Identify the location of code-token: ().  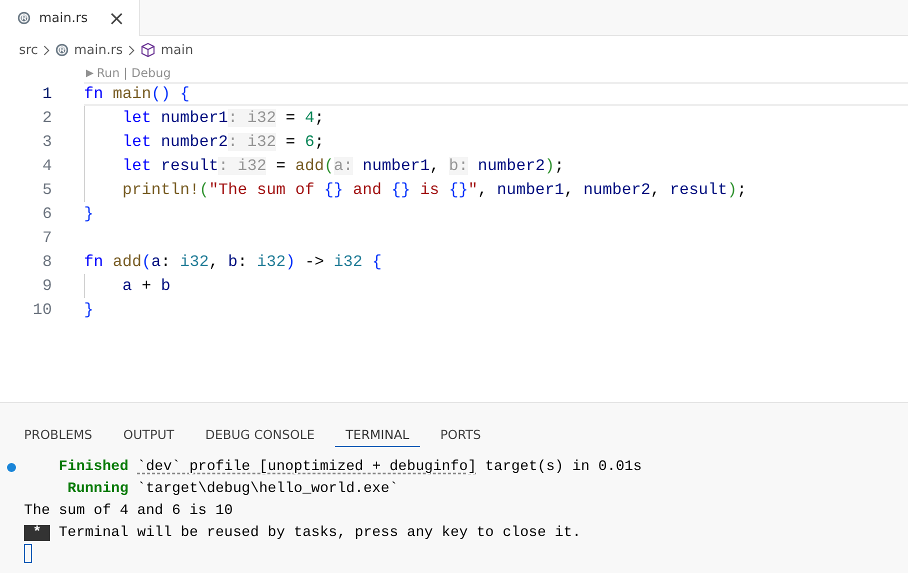
(160, 94).